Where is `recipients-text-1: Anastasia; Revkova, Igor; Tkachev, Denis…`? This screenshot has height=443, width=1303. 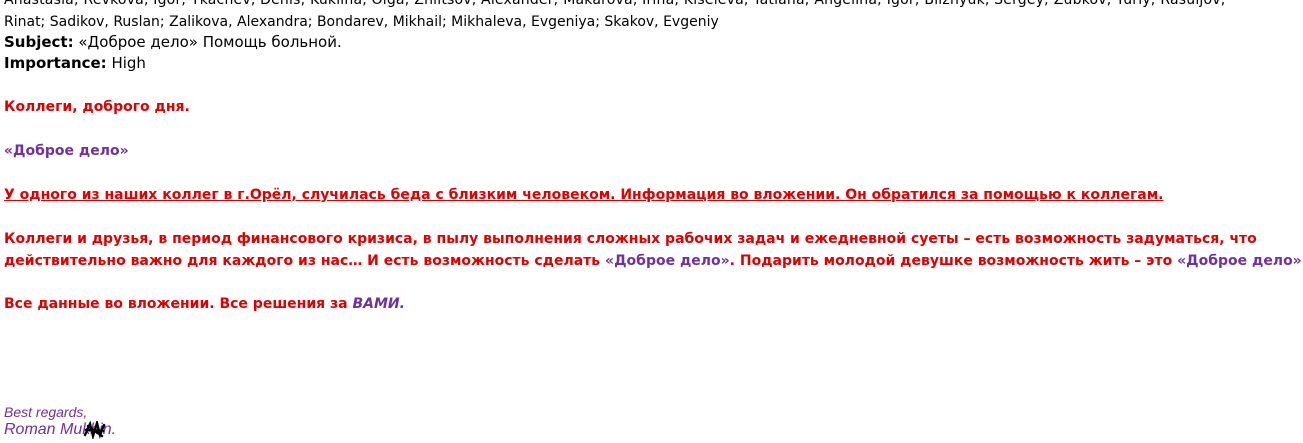 recipients-text-1: Anastasia; Revkova, Igor; Tkachev, Denis… is located at coordinates (615, 4).